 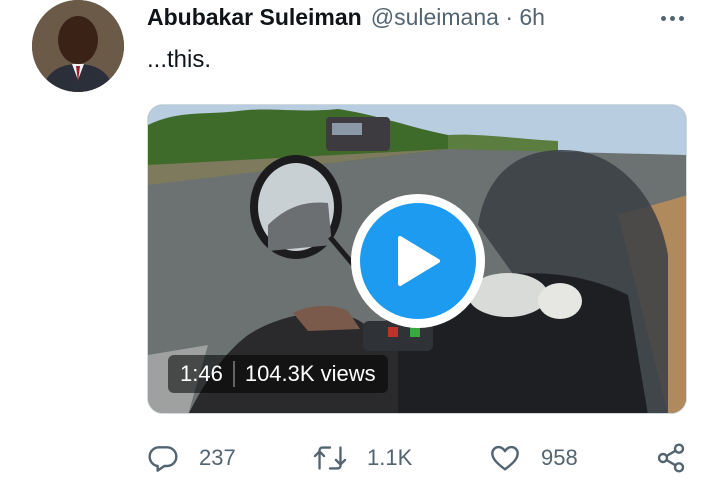 I want to click on like-button: 958, so click(x=533, y=458).